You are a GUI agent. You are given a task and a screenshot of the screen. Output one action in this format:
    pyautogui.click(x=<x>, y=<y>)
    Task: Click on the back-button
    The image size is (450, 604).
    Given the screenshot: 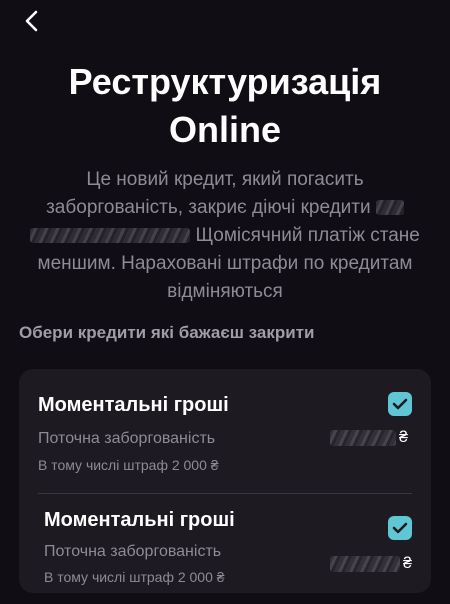 What is the action you would take?
    pyautogui.click(x=33, y=21)
    